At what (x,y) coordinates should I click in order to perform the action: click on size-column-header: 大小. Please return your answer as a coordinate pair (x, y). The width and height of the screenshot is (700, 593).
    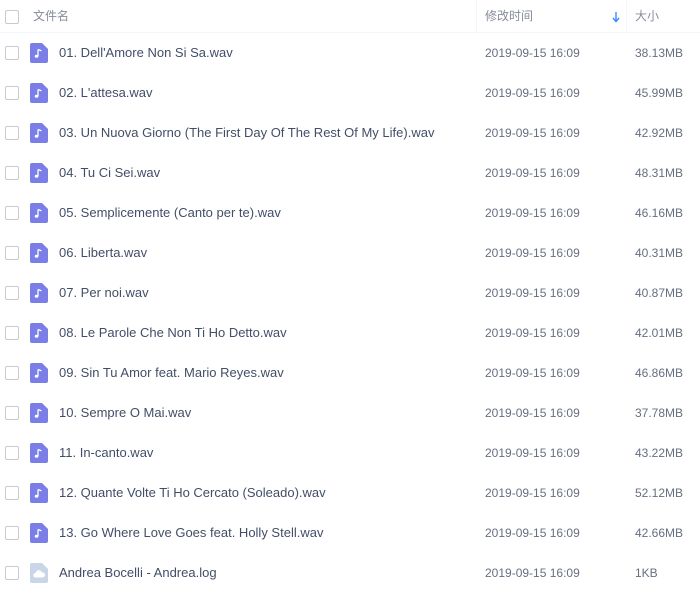
    Looking at the image, I should click on (647, 16).